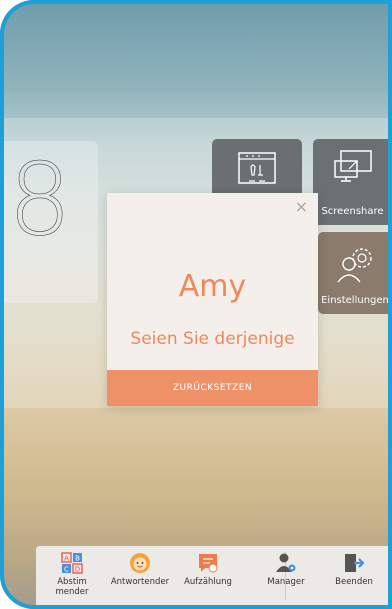 This screenshot has height=609, width=392. I want to click on settings-tile: Einstellungen, so click(355, 273).